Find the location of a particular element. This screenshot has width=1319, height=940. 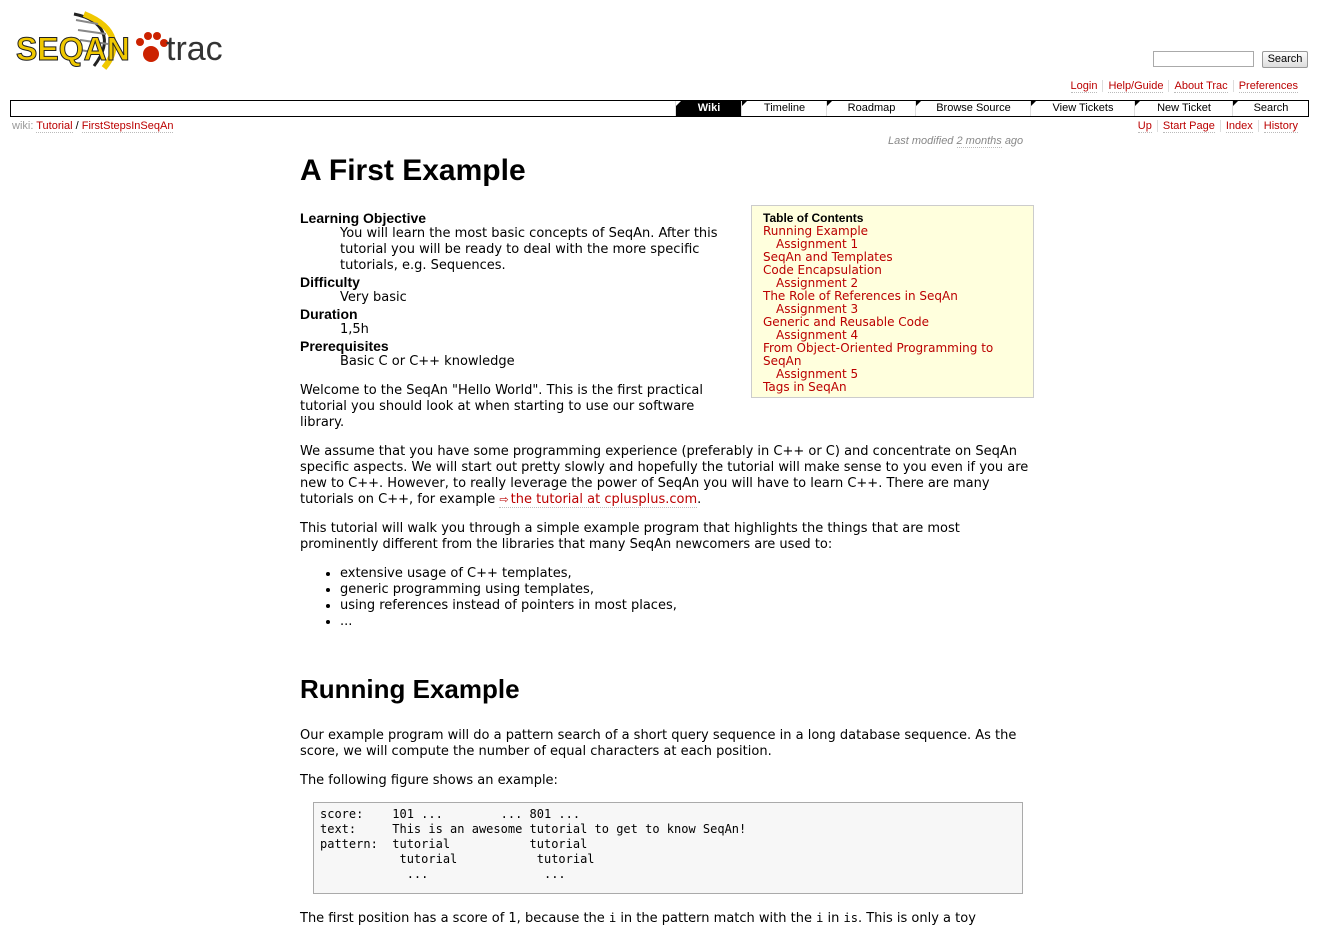

last-modified: Last modified 2 months ago is located at coordinates (956, 141).